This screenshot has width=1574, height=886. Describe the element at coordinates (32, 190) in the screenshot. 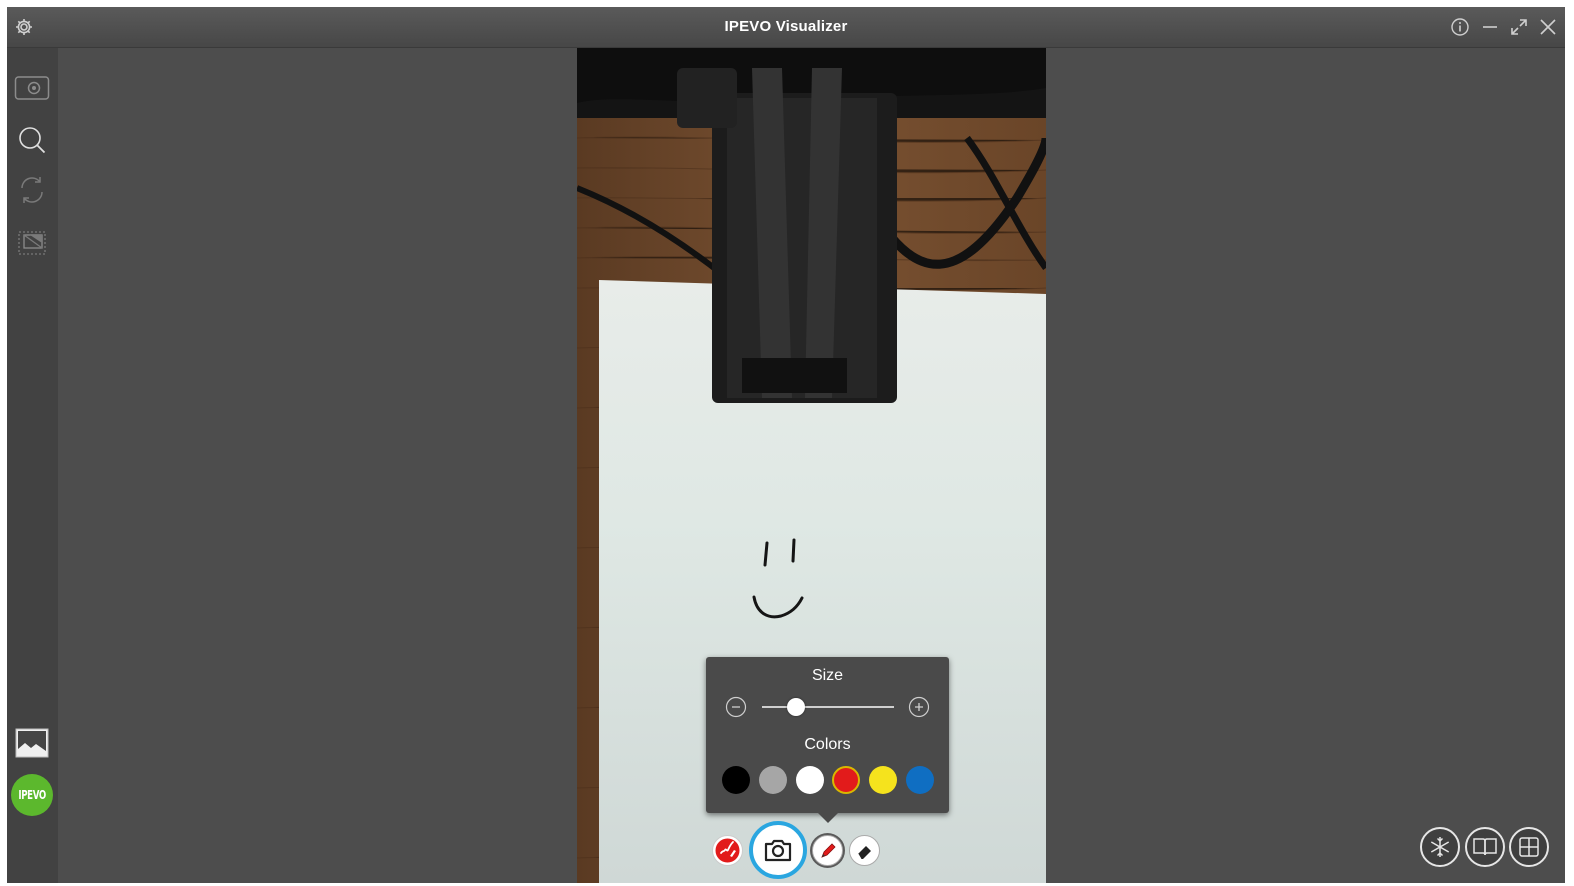

I see `rotate-icon` at that location.